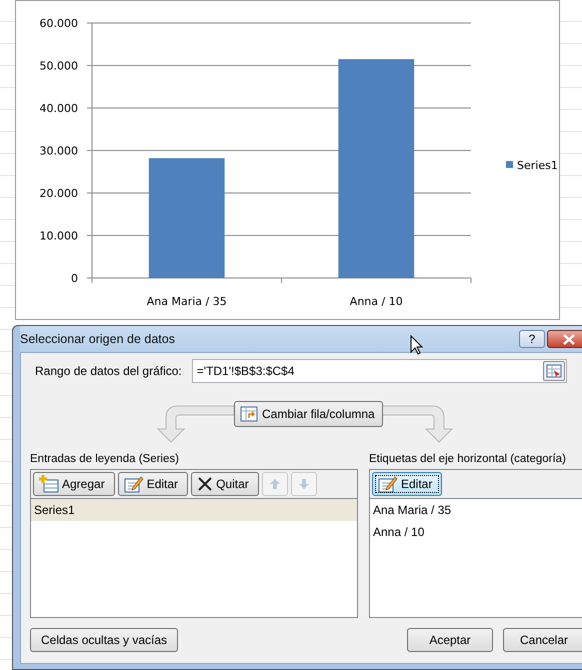 This screenshot has height=670, width=582. What do you see at coordinates (468, 460) in the screenshot?
I see `pane-heading: Etiquetas del eje horizontal (categoría)` at bounding box center [468, 460].